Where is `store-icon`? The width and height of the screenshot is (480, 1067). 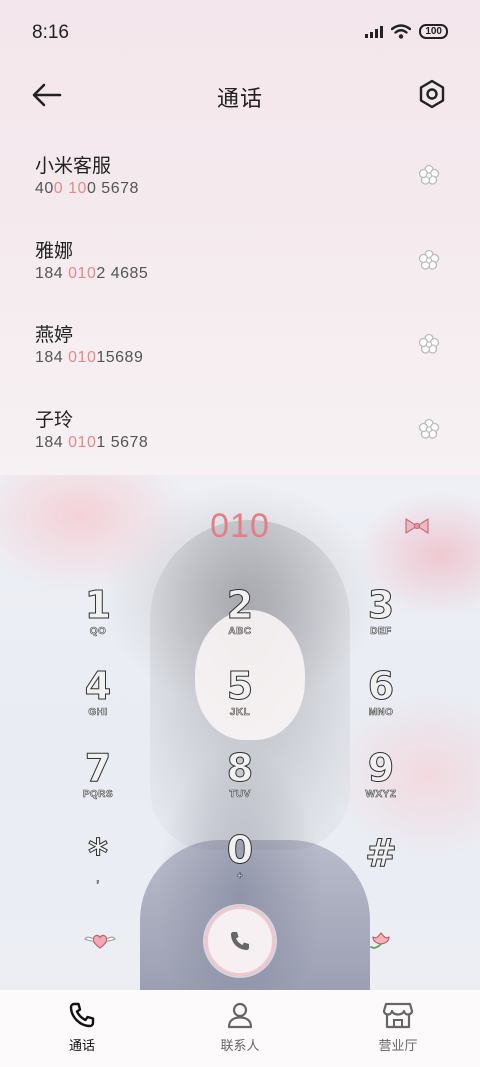
store-icon is located at coordinates (398, 1015).